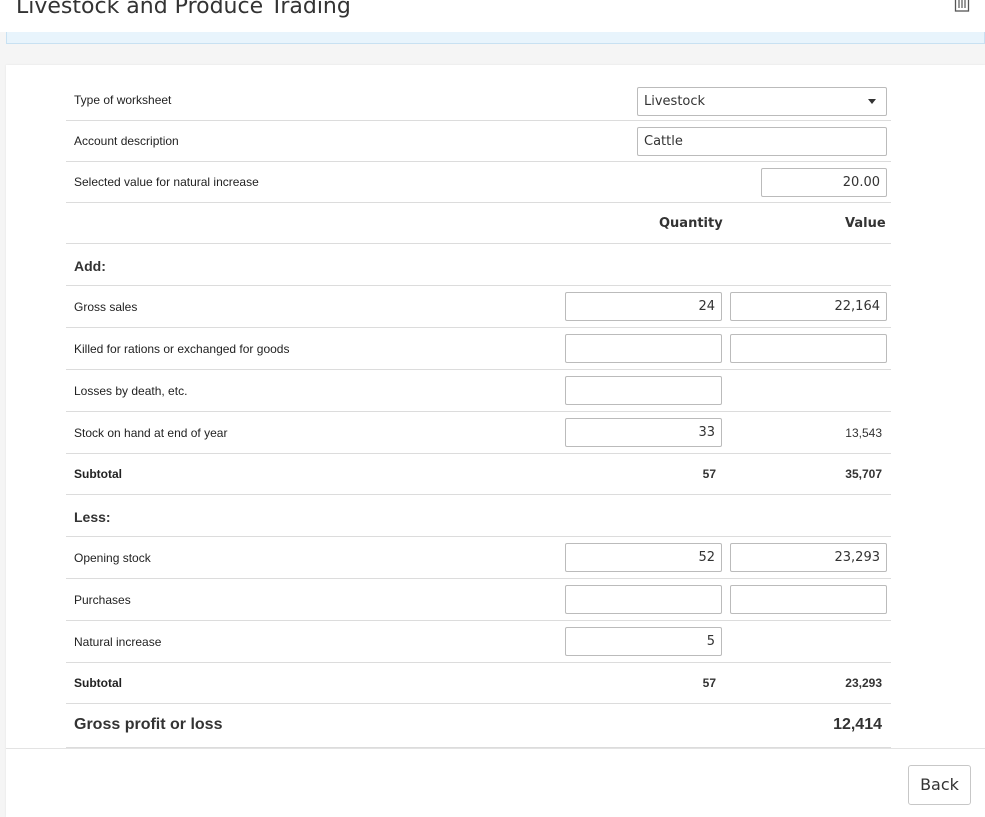  Describe the element at coordinates (808, 306) in the screenshot. I see `gross-sales-value-input: 22,164` at that location.